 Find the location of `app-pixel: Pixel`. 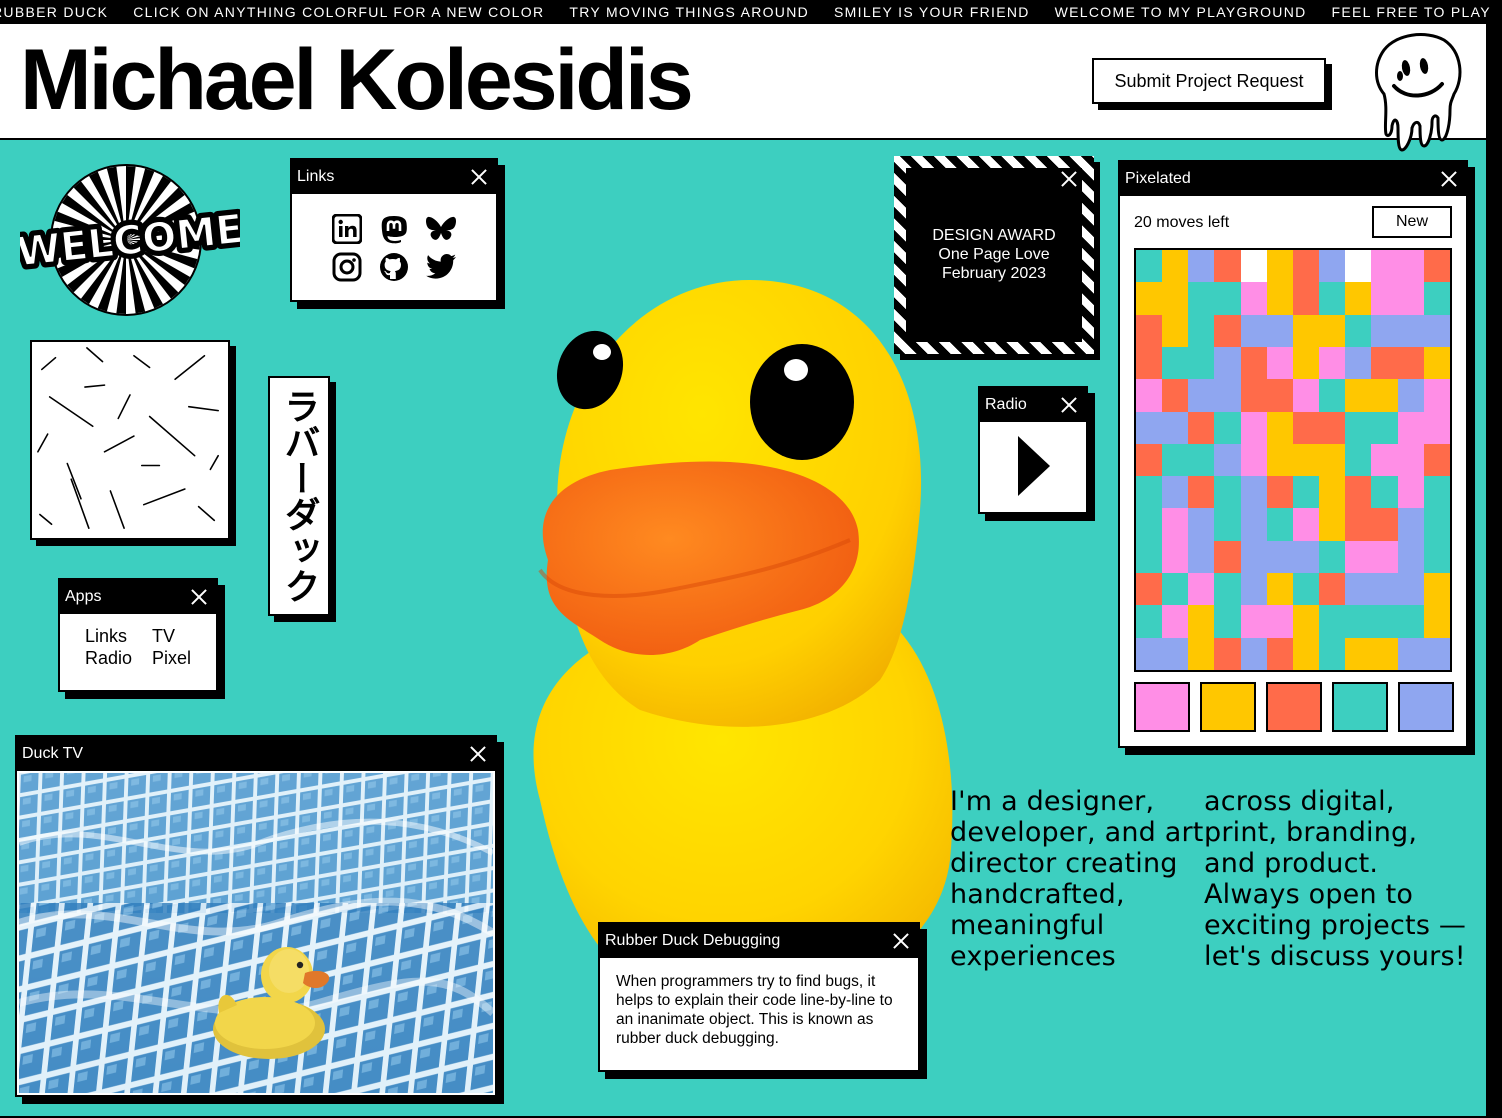

app-pixel: Pixel is located at coordinates (171, 658).